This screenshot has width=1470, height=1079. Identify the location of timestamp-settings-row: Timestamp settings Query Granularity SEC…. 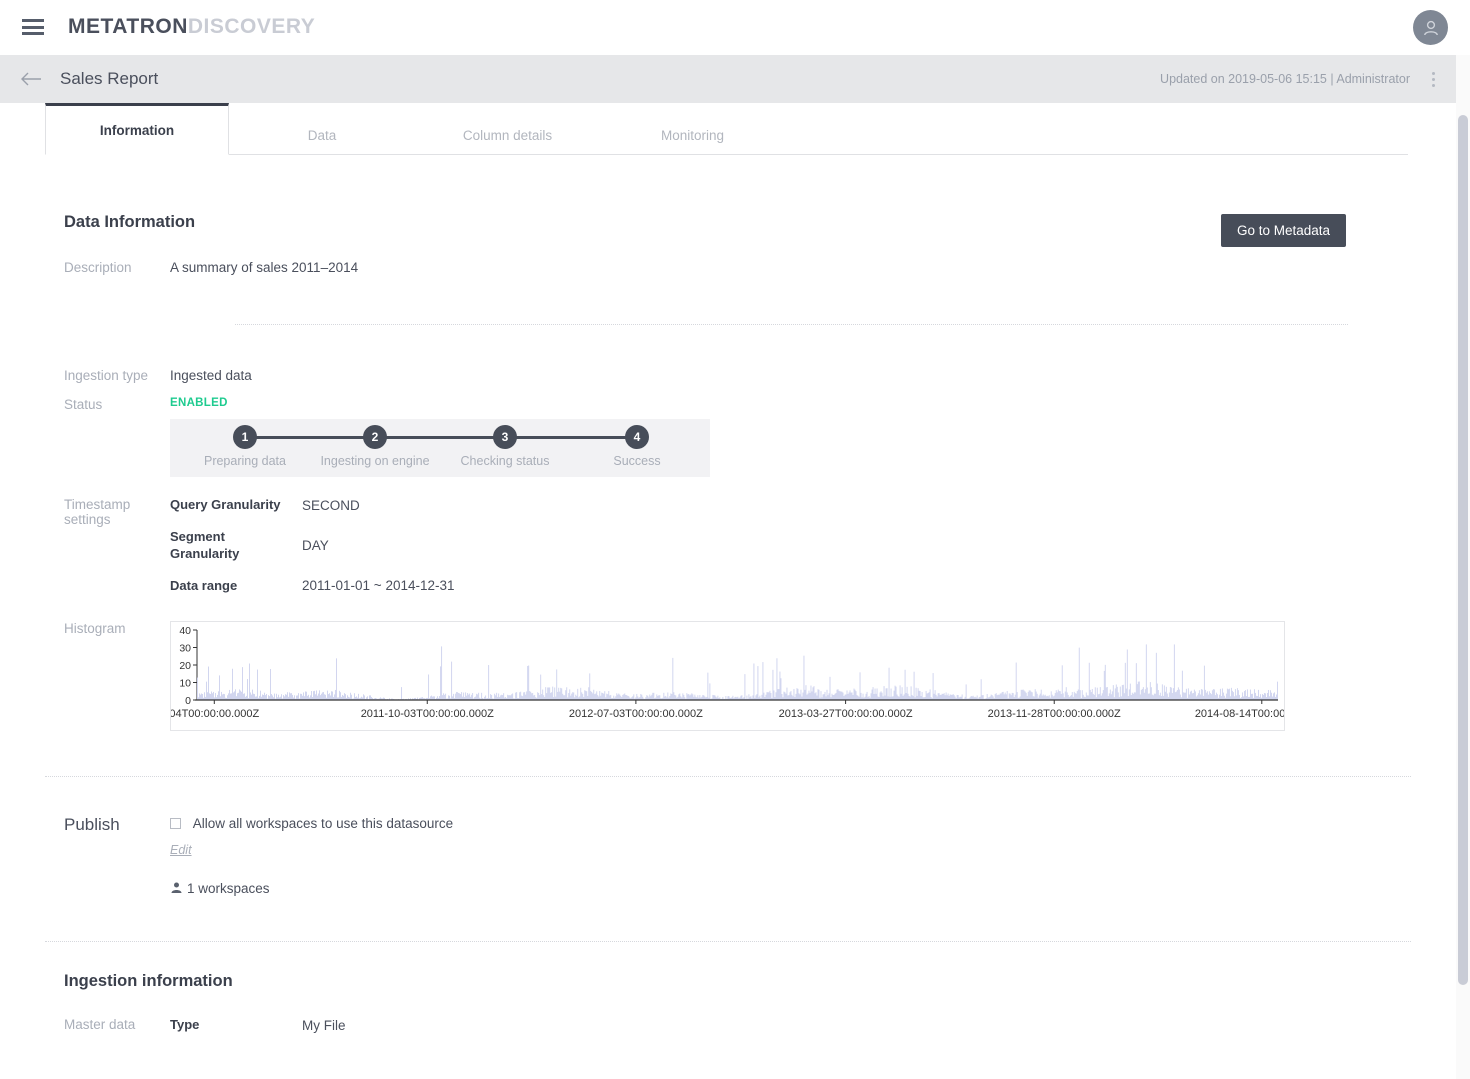
(728, 545).